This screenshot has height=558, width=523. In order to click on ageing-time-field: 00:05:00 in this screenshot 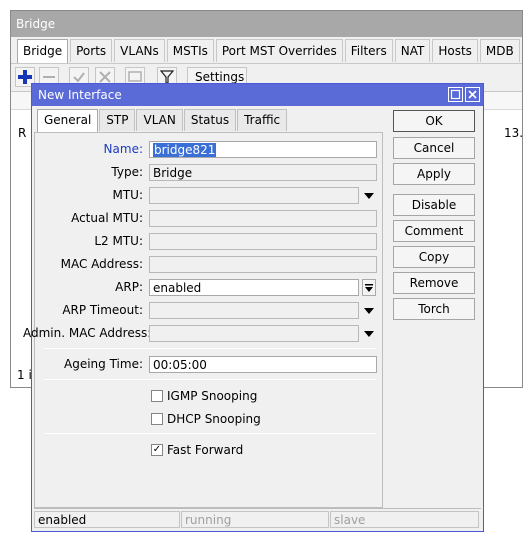, I will do `click(263, 364)`.